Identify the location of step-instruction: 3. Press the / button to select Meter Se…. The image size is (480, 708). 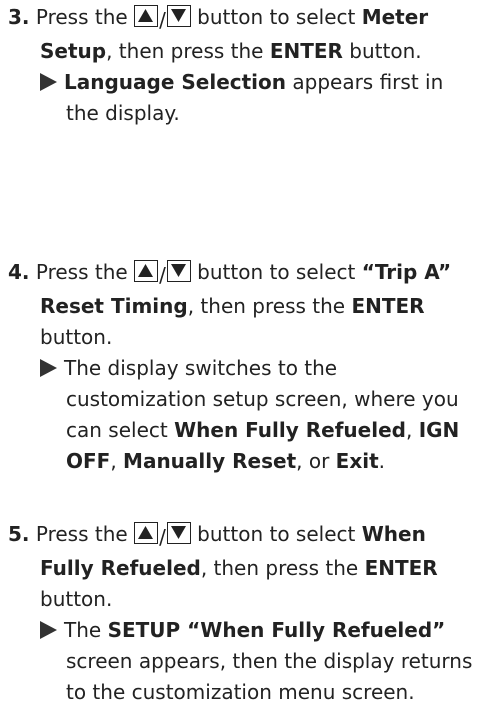
(218, 34).